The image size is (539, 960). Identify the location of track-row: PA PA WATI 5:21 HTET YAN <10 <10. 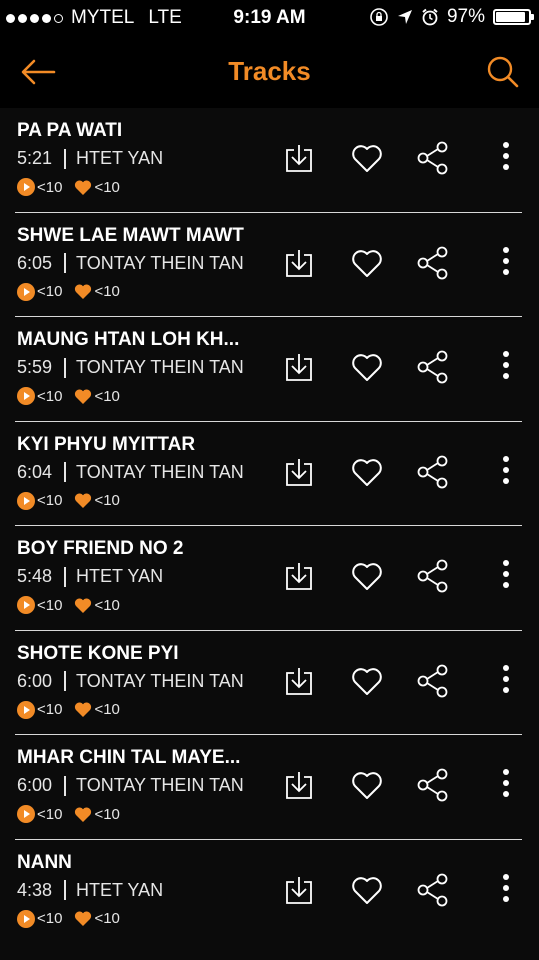
(269, 160).